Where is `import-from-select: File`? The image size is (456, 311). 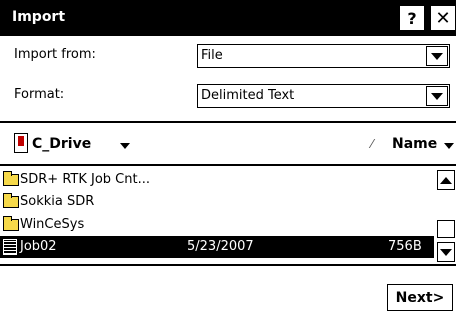 import-from-select: File is located at coordinates (323, 56).